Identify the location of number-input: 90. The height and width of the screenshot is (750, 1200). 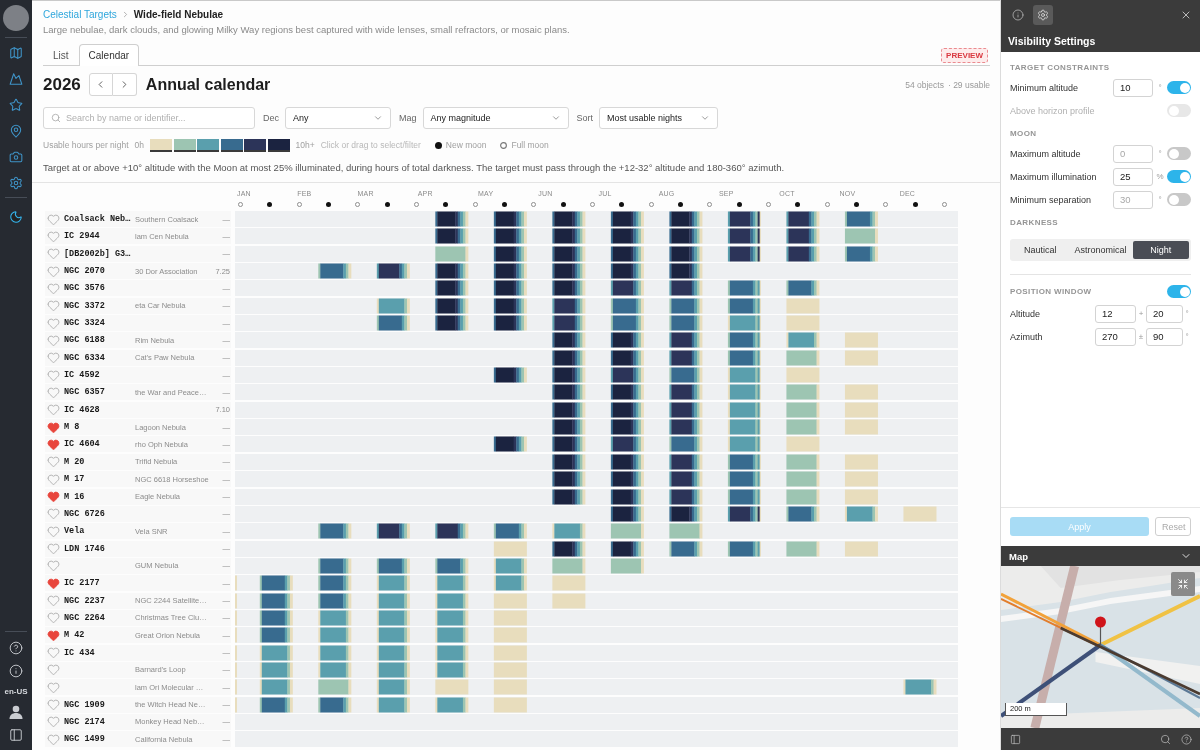
(1164, 336).